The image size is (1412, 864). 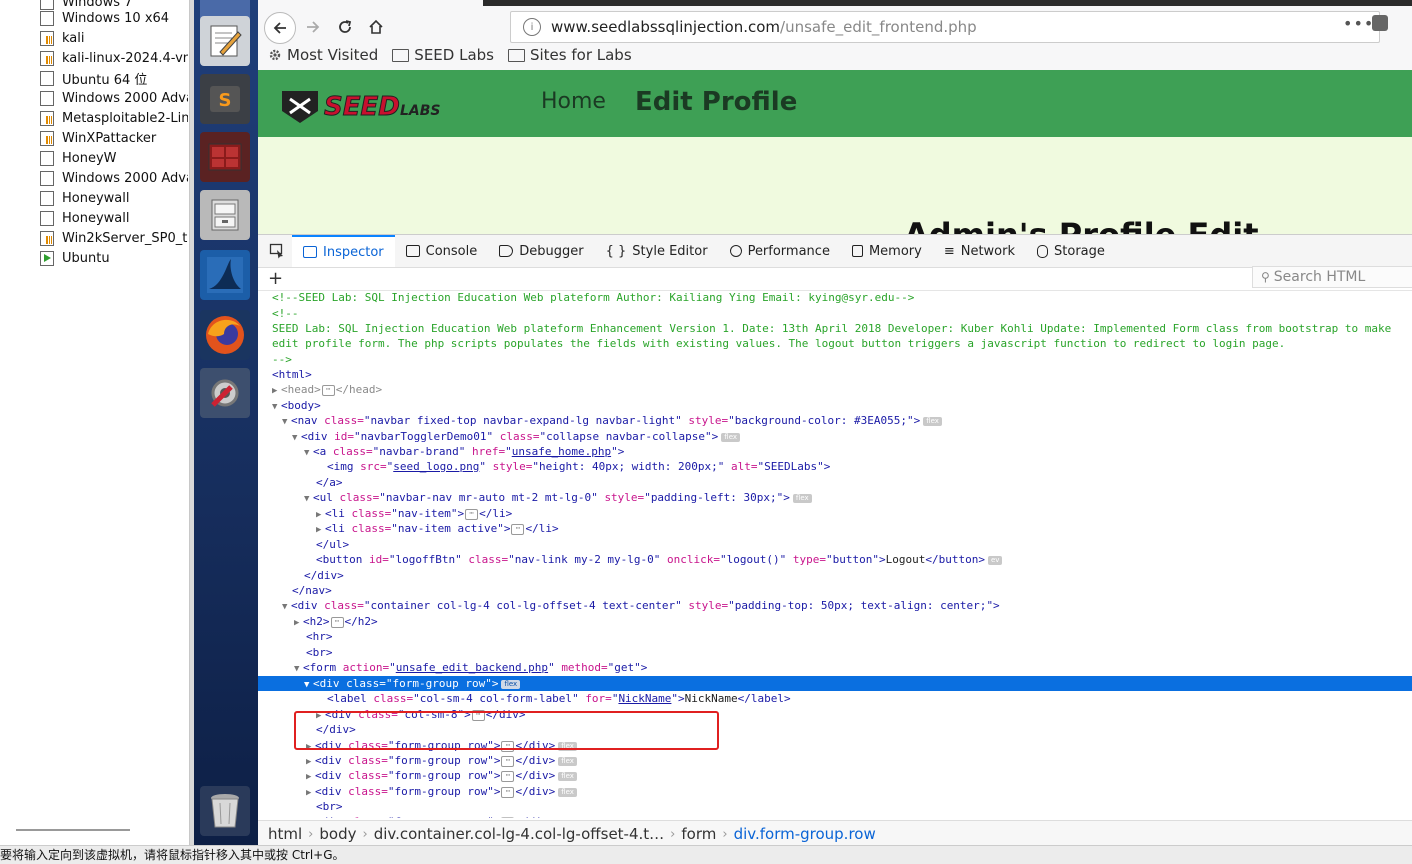 What do you see at coordinates (332, 544) in the screenshot?
I see `markup-line: </ul>` at bounding box center [332, 544].